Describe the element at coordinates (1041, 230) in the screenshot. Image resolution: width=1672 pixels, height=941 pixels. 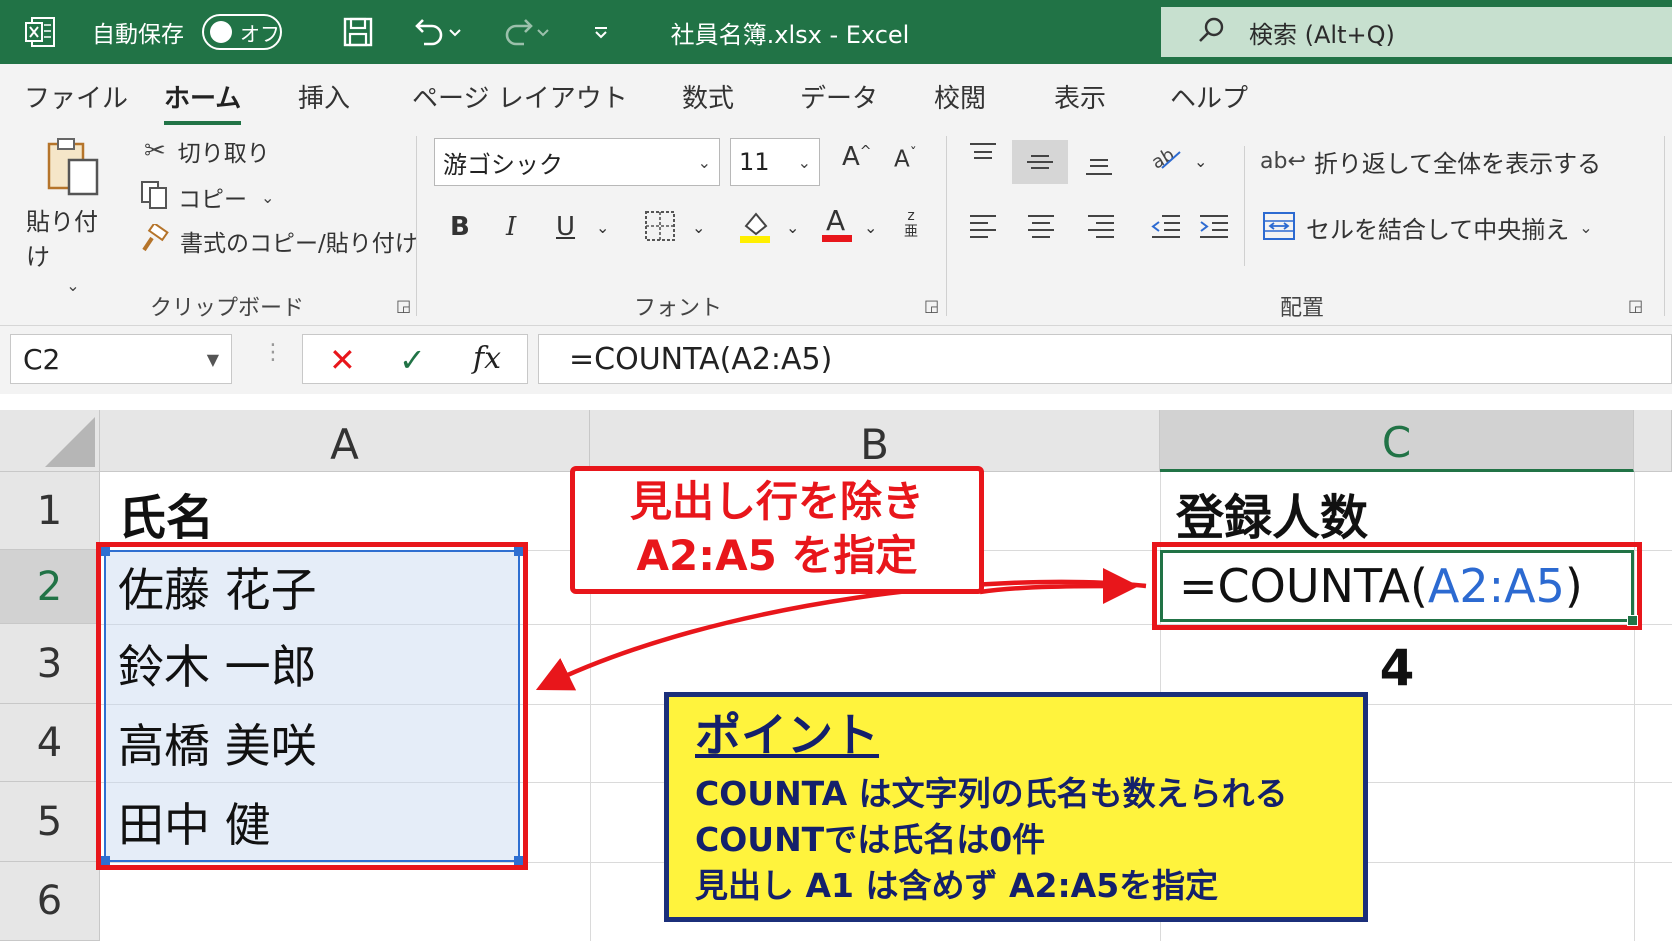
I see `align-center-icon` at that location.